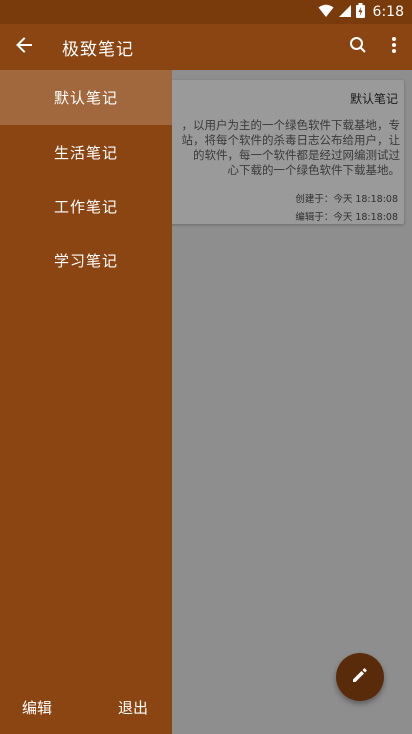 Image resolution: width=412 pixels, height=734 pixels. What do you see at coordinates (98, 50) in the screenshot?
I see `page-title: 极致笔记` at bounding box center [98, 50].